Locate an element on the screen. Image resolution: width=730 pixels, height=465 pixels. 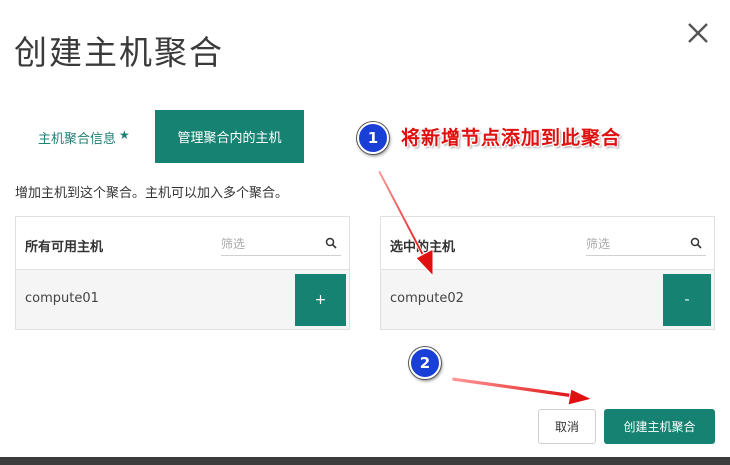
cancel-button: 取消 is located at coordinates (567, 426).